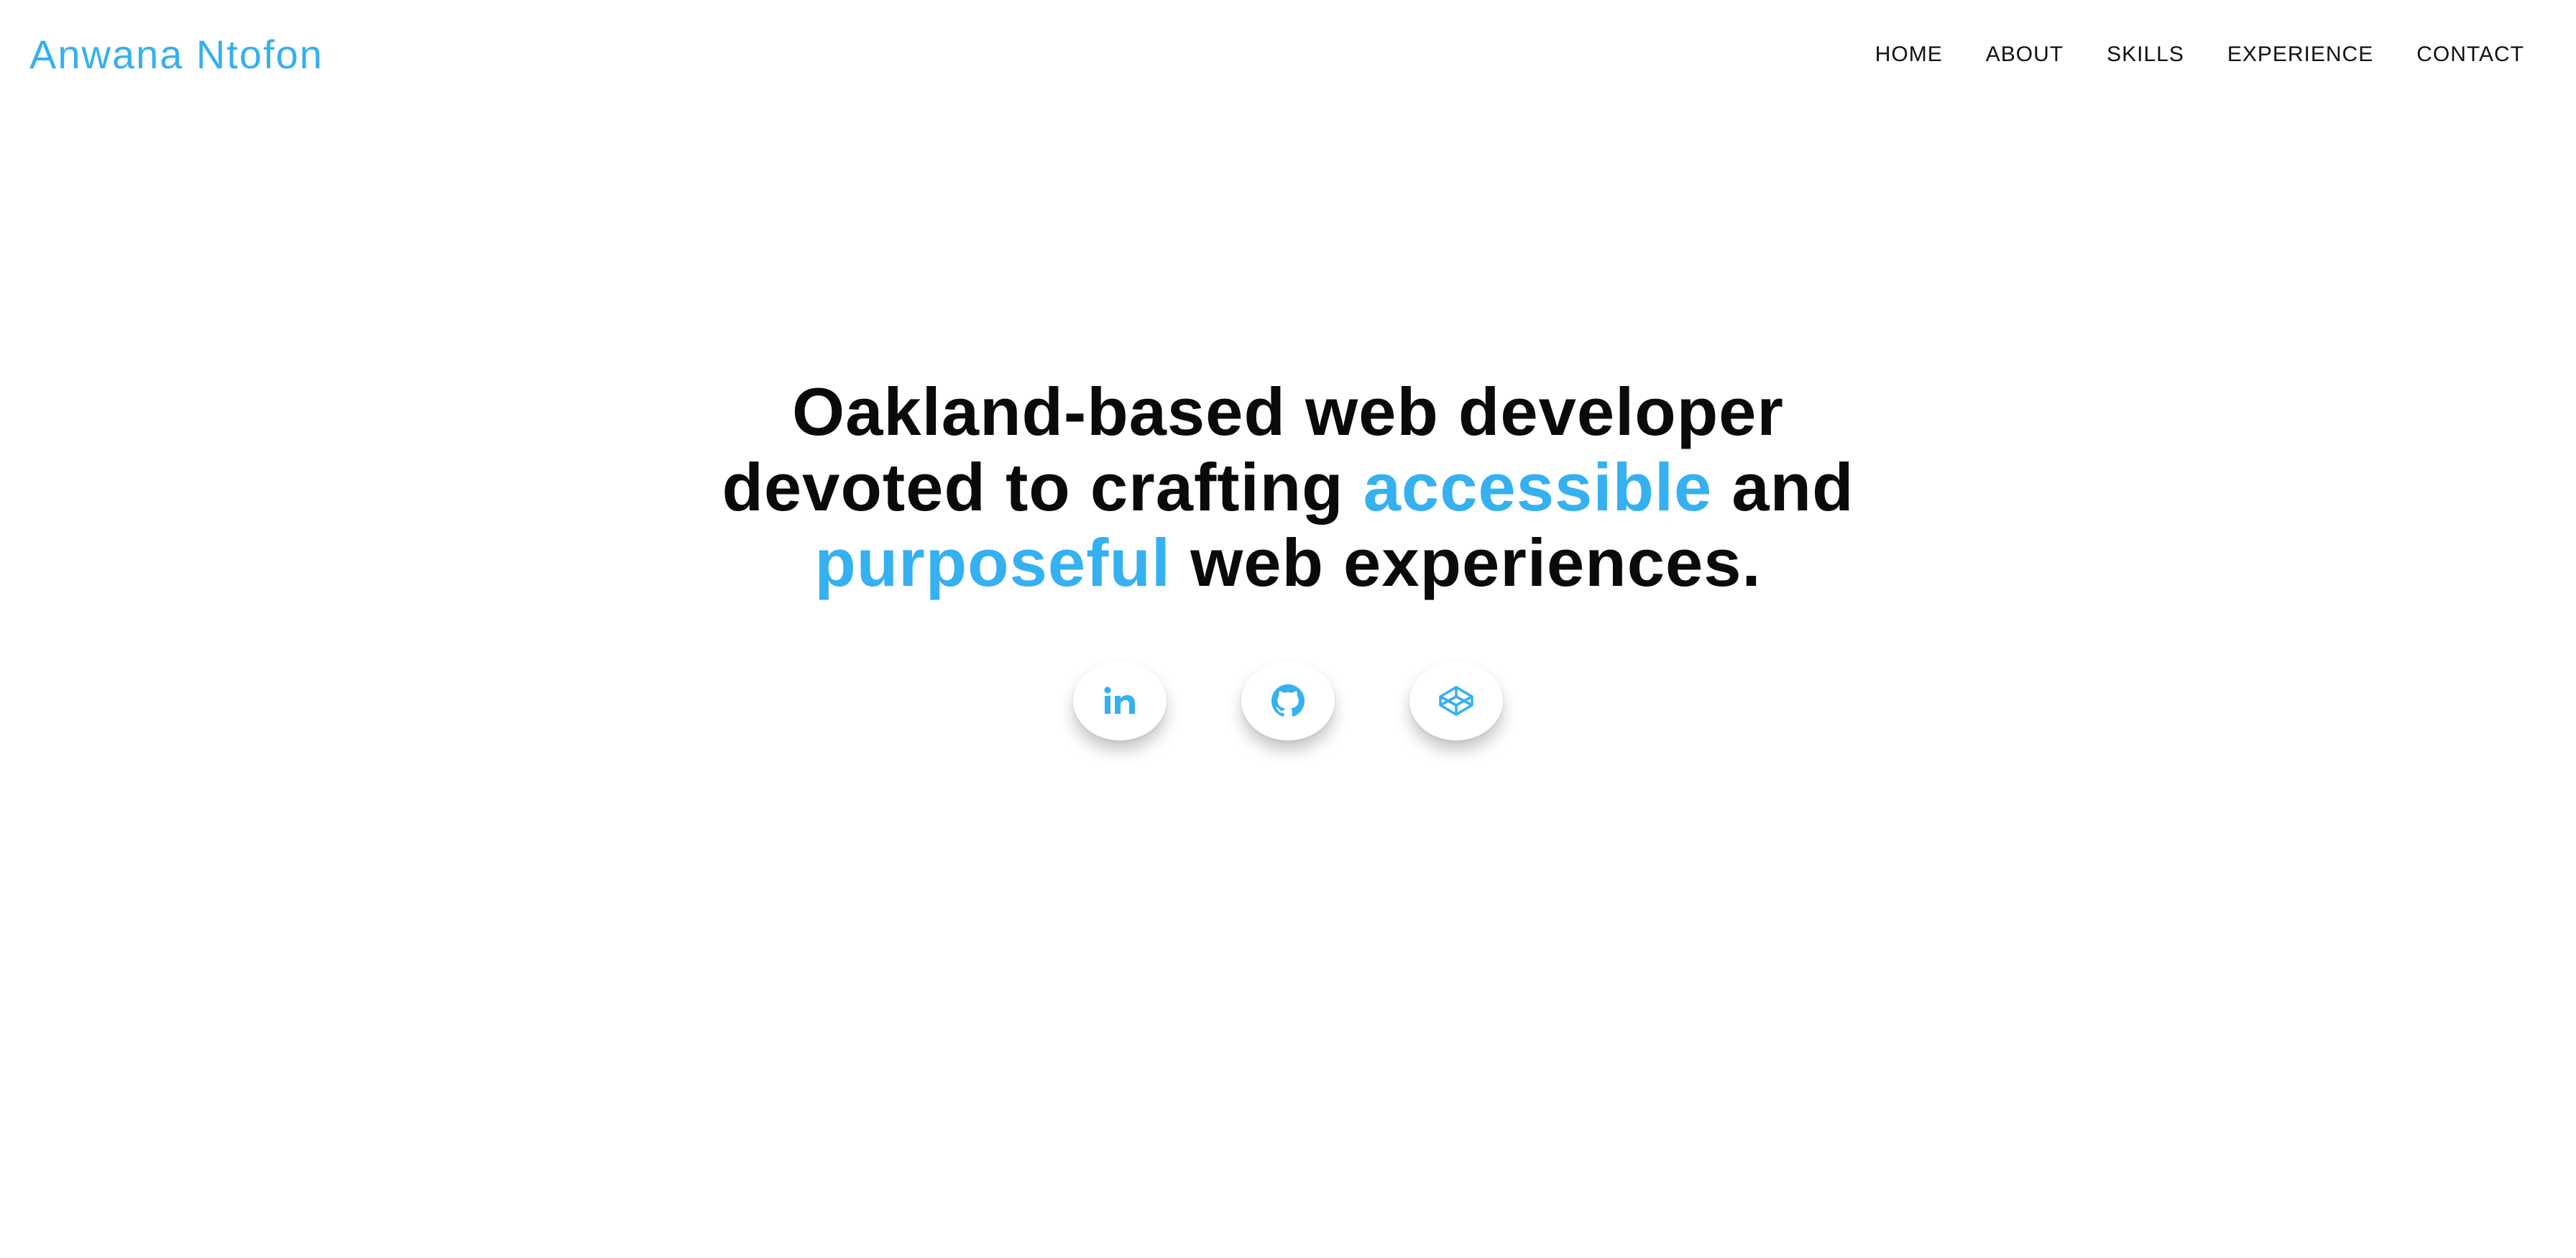 The height and width of the screenshot is (1258, 2576). Describe the element at coordinates (1466, 562) in the screenshot. I see `headline-line3-post: web experiences.` at that location.